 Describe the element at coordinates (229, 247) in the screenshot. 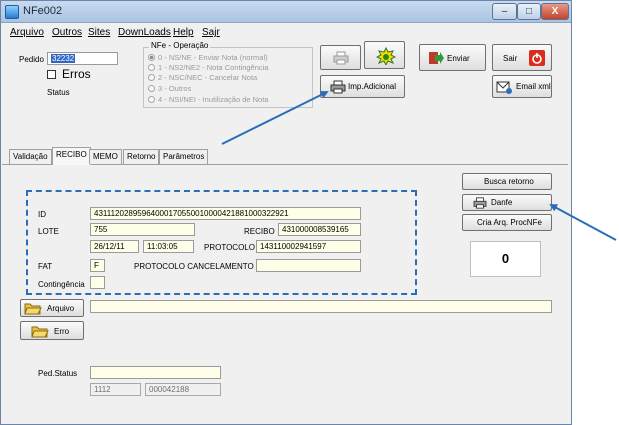

I see `protocolo-label: PROTOCOLO` at that location.